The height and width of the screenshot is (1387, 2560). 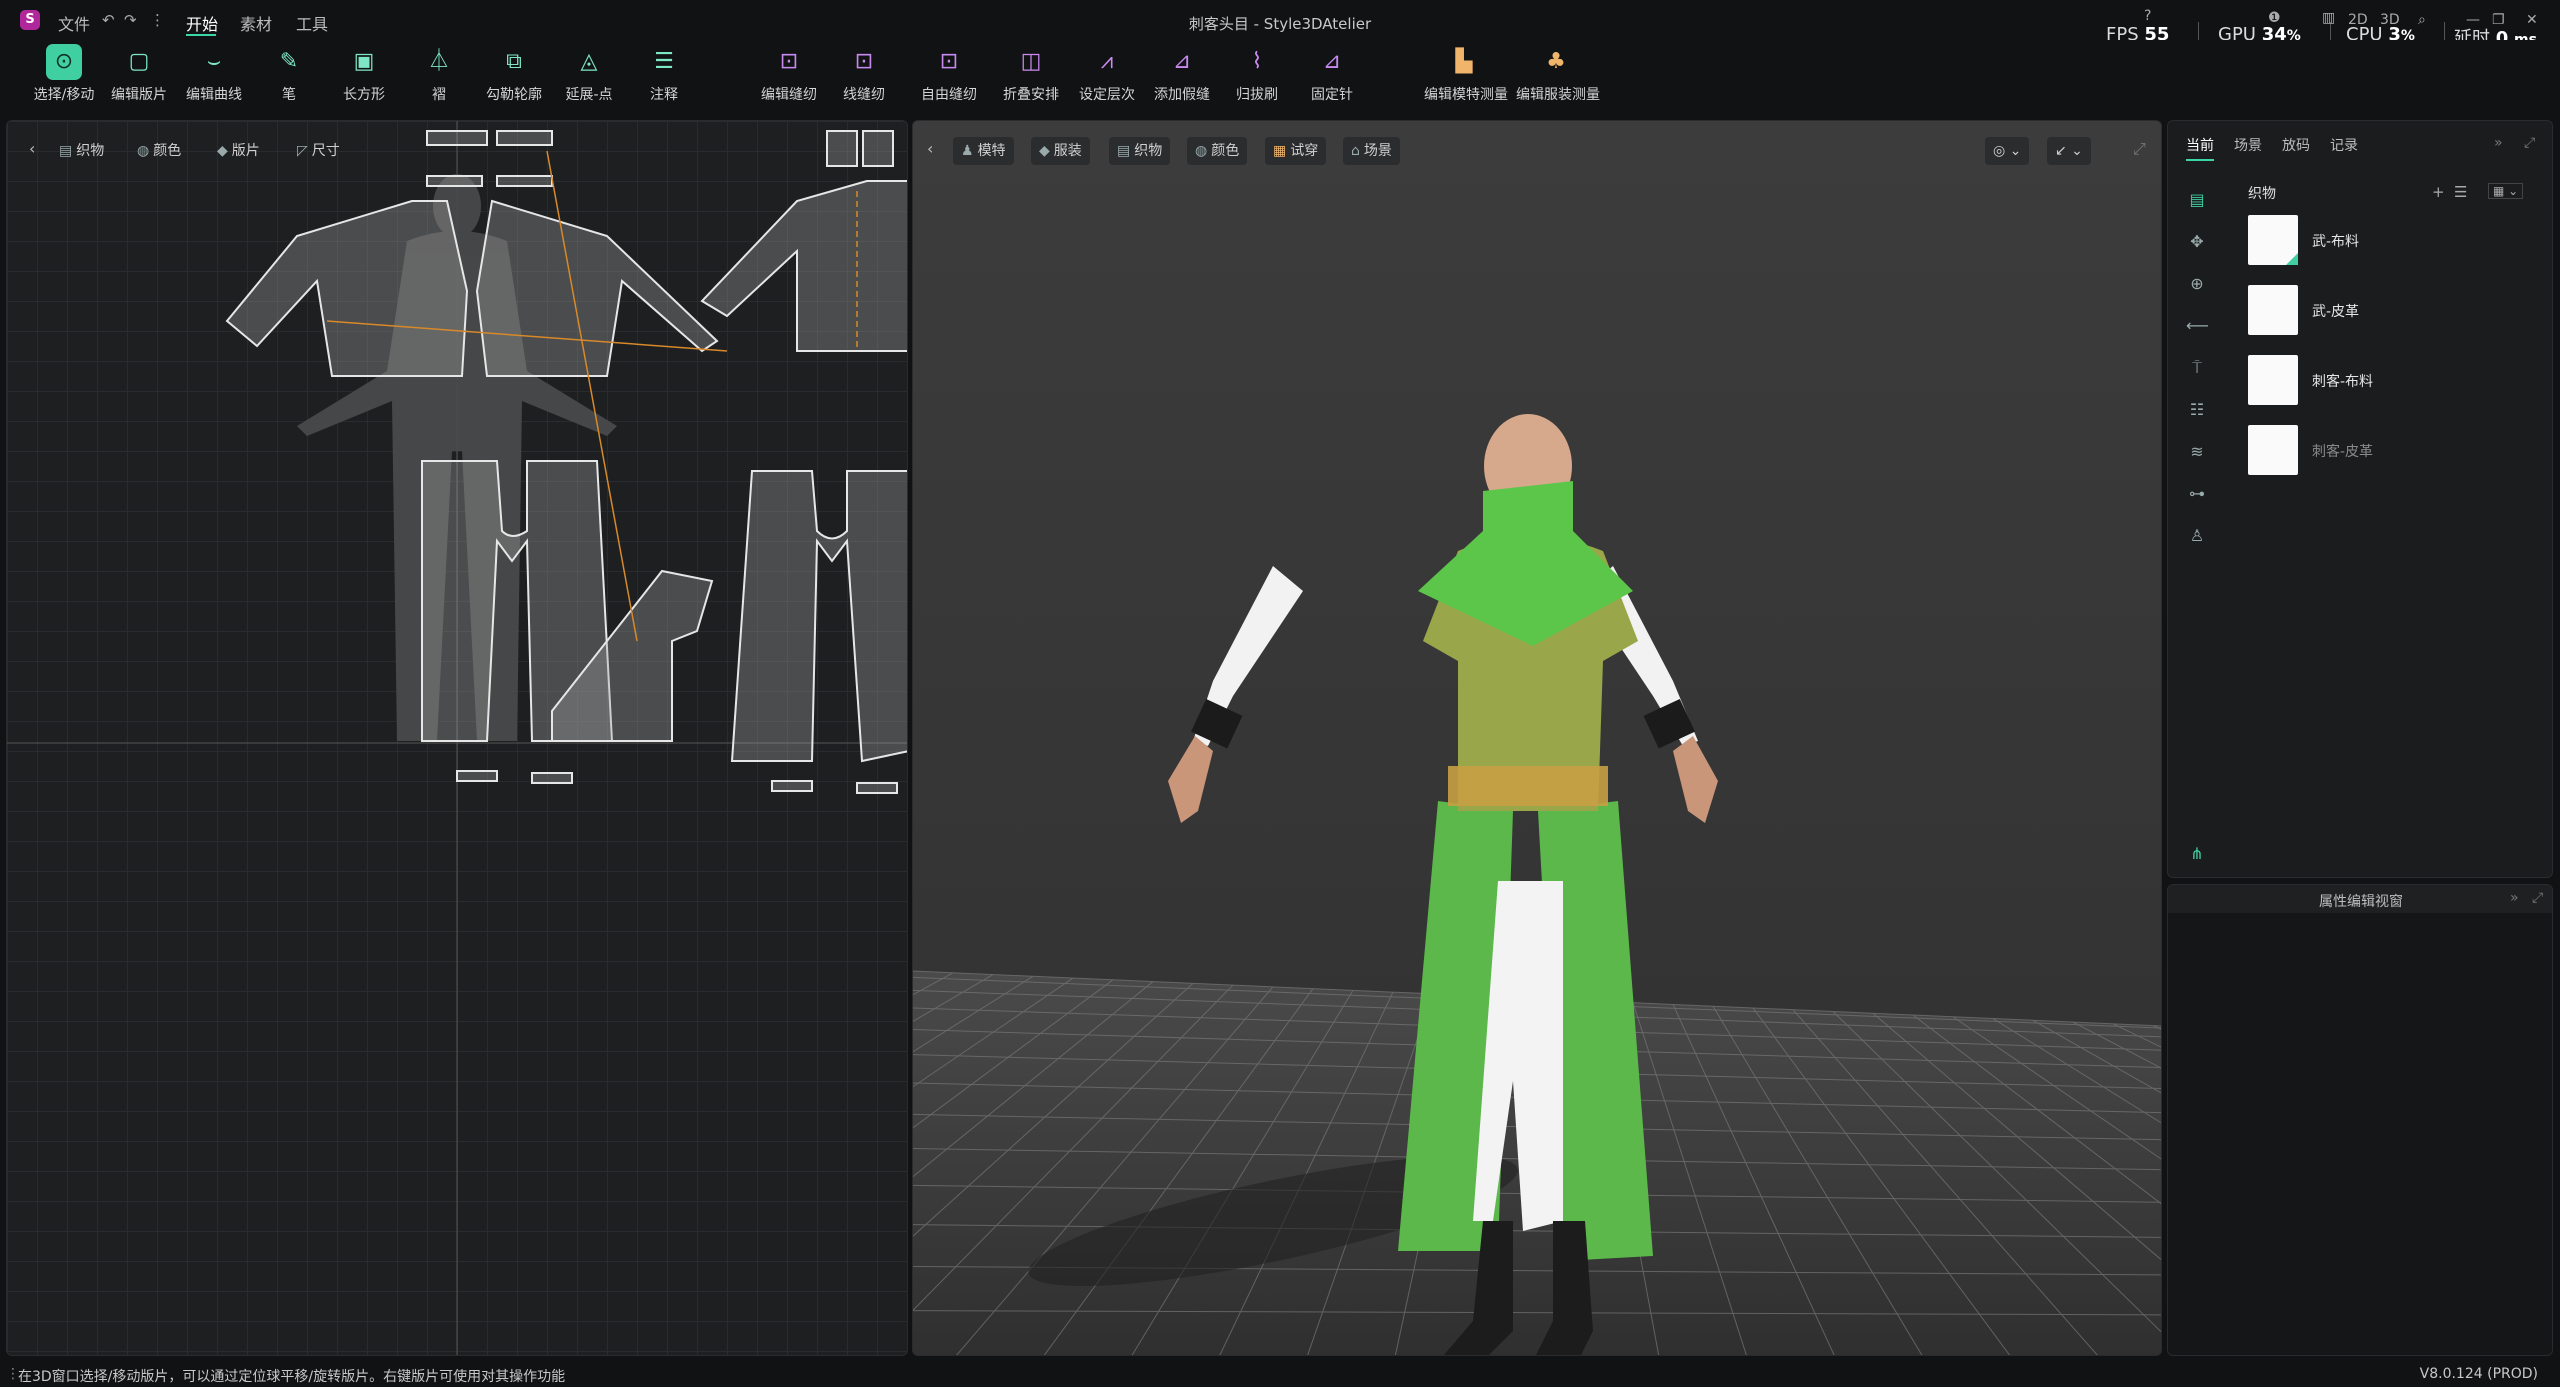 What do you see at coordinates (318, 151) in the screenshot?
I see `pattern-subtool-size: ◸ 尺寸` at bounding box center [318, 151].